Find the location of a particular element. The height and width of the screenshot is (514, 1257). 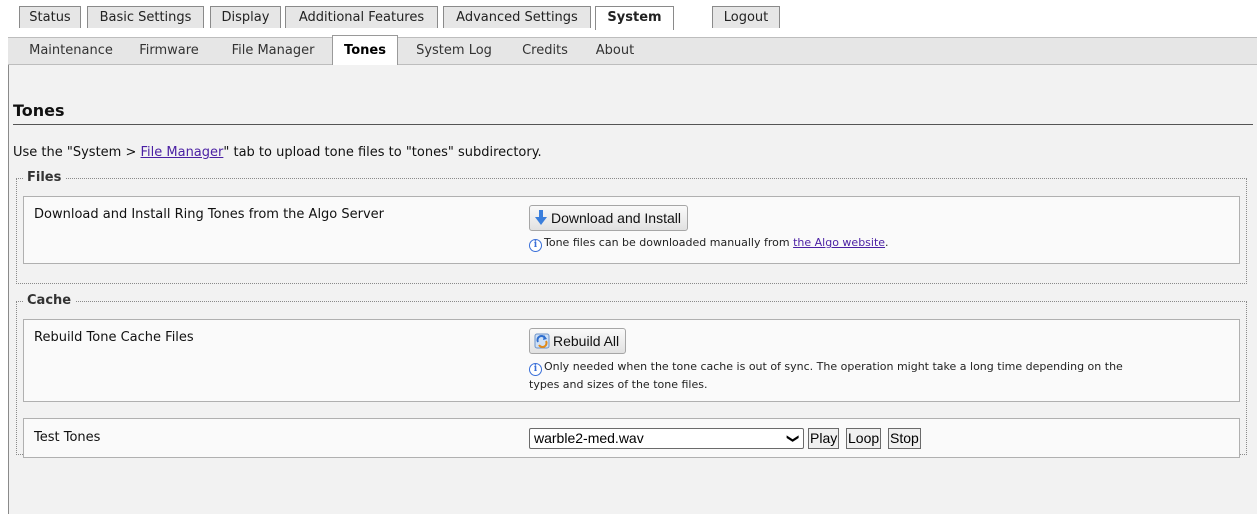

test-tones-label: Test Tones is located at coordinates (67, 437).